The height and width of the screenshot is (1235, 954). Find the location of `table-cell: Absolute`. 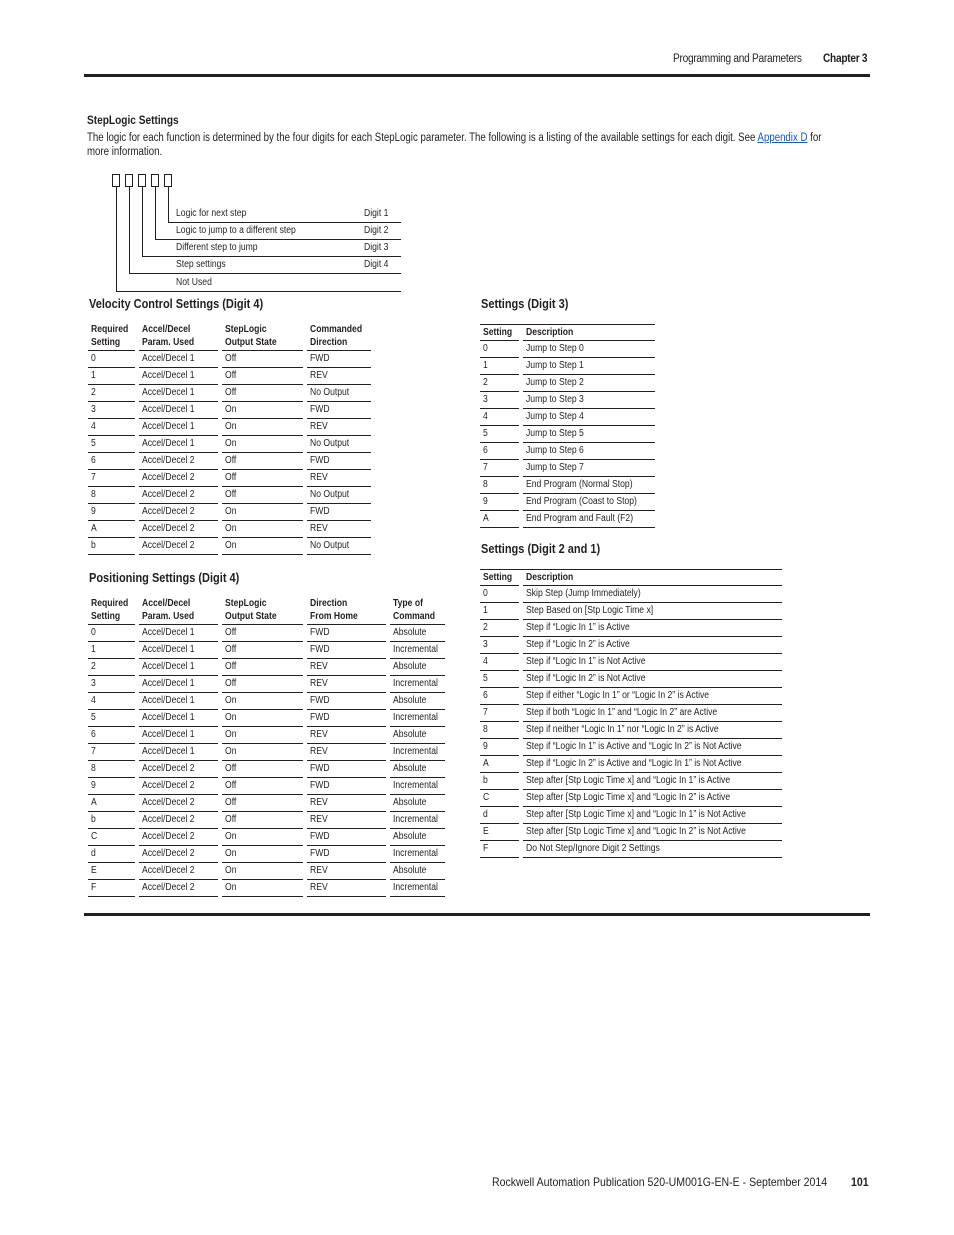

table-cell: Absolute is located at coordinates (418, 803).